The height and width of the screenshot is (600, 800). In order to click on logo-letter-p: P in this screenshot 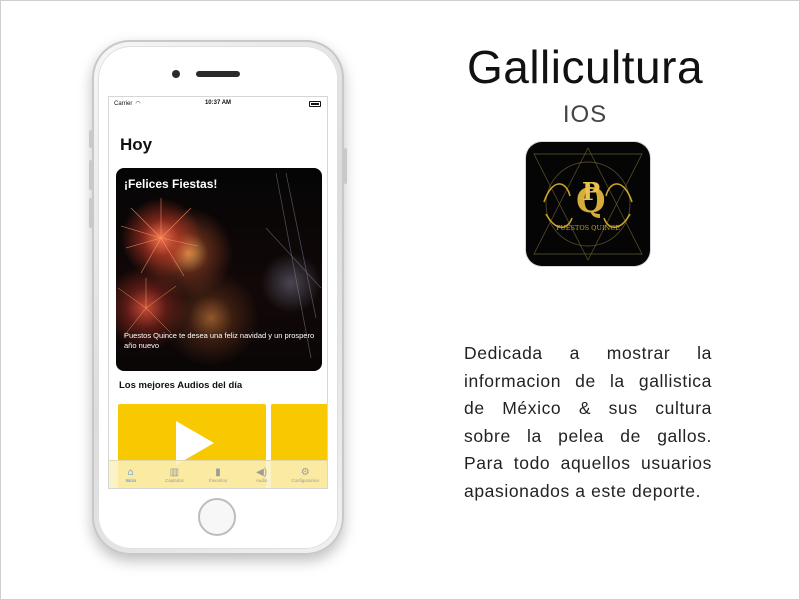, I will do `click(591, 191)`.